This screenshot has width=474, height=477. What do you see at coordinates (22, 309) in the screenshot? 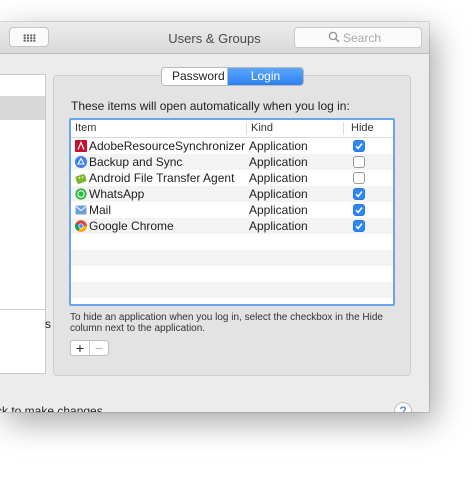
I see `sidebar-divider` at bounding box center [22, 309].